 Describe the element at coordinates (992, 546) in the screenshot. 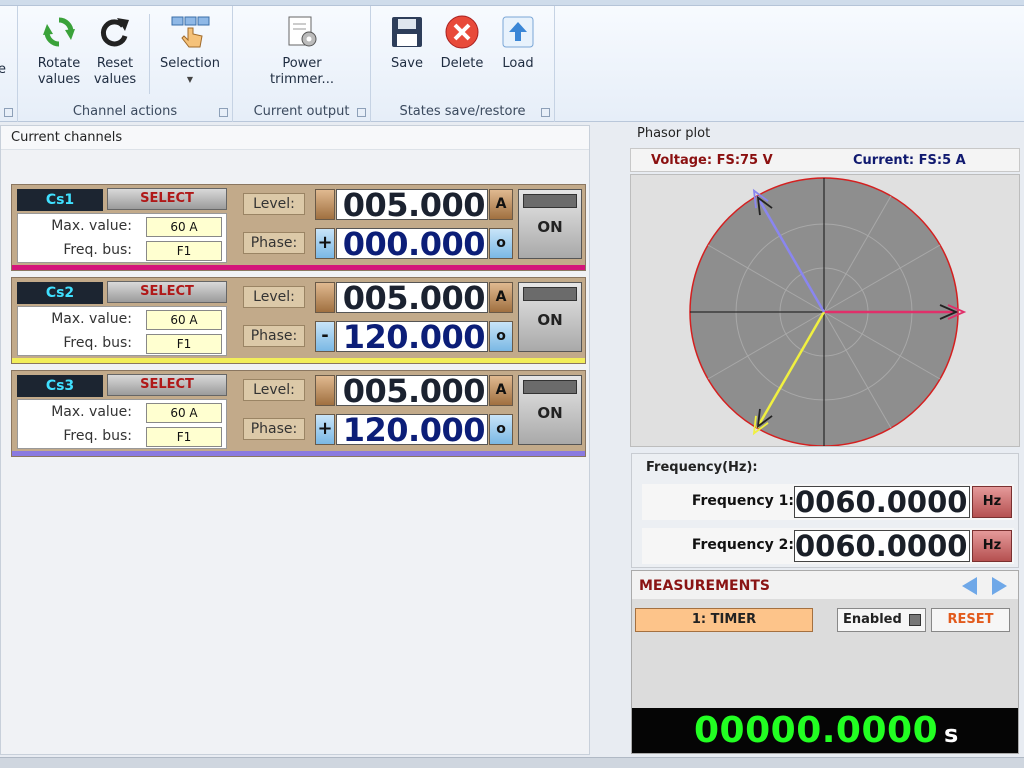

I see `frequency-2-unit: Hz` at that location.